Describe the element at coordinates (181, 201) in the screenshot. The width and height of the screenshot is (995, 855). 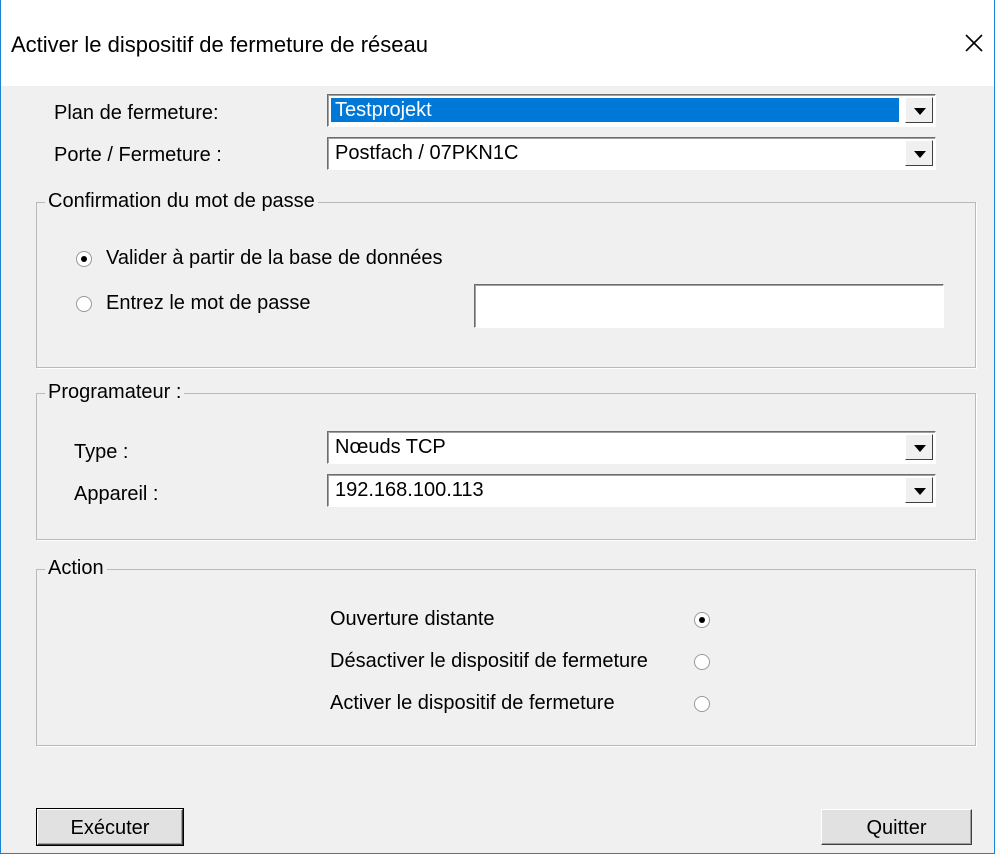
I see `password-group-title: Confirmation du mot de passe` at that location.